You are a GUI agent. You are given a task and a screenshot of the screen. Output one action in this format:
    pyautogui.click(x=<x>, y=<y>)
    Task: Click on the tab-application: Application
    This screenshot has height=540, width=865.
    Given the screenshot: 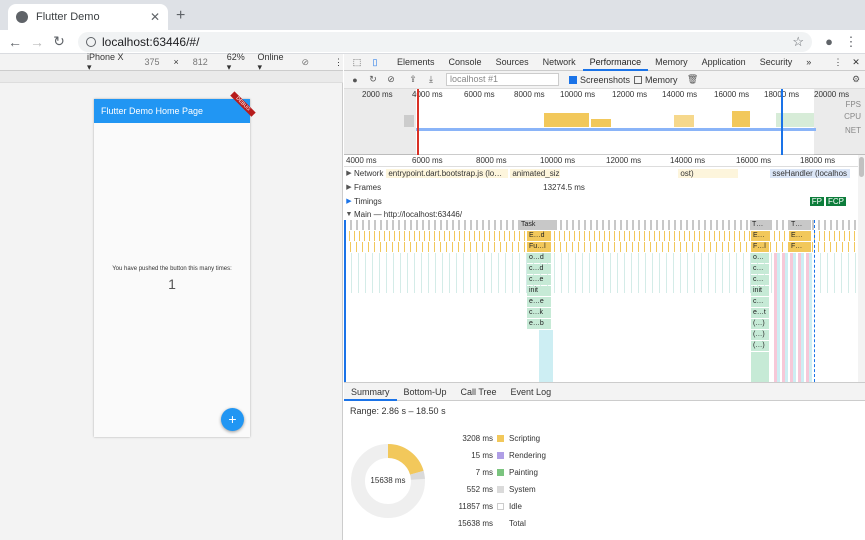 What is the action you would take?
    pyautogui.click(x=724, y=62)
    